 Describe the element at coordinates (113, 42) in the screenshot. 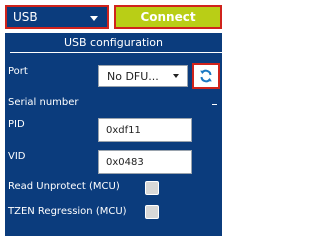

I see `panel-title: USB configuration` at that location.